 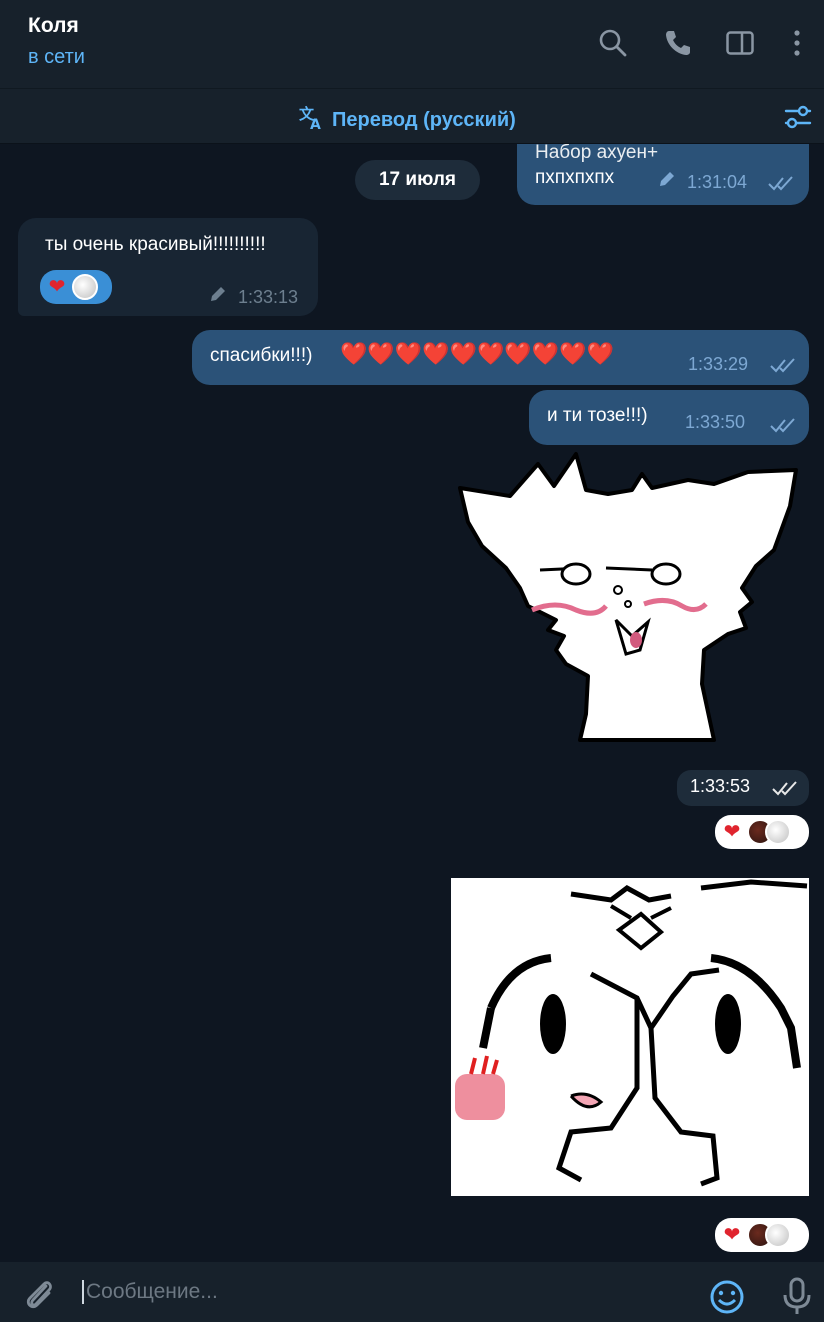 I want to click on translate-label: Перевод (русский), so click(x=424, y=119).